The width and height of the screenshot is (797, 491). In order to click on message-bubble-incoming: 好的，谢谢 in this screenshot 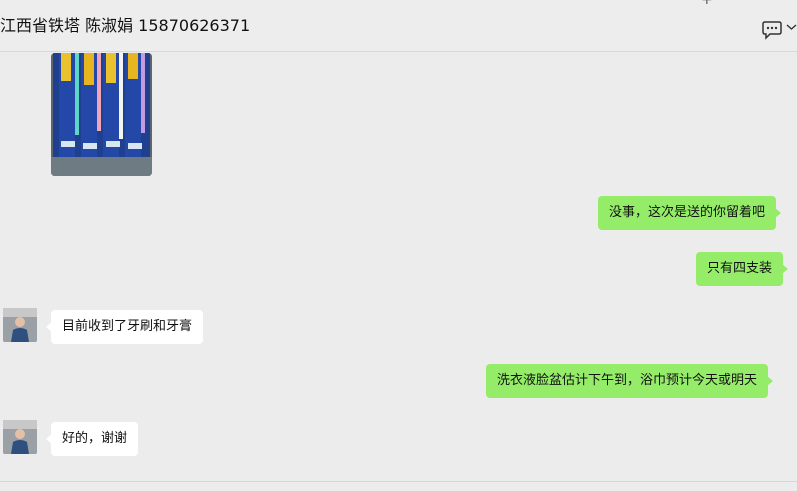, I will do `click(92, 439)`.